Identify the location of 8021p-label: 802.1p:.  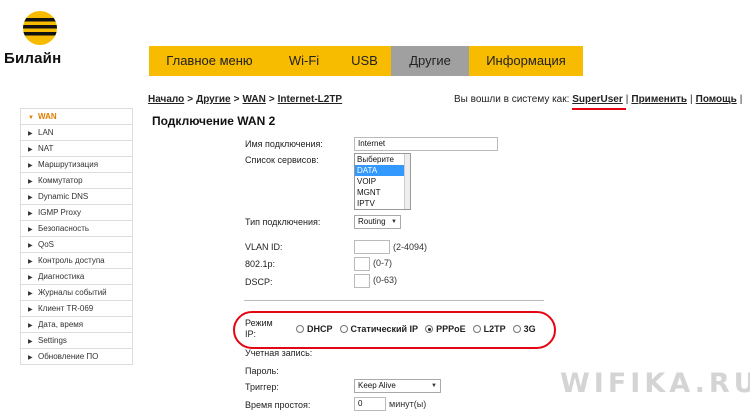
(260, 264).